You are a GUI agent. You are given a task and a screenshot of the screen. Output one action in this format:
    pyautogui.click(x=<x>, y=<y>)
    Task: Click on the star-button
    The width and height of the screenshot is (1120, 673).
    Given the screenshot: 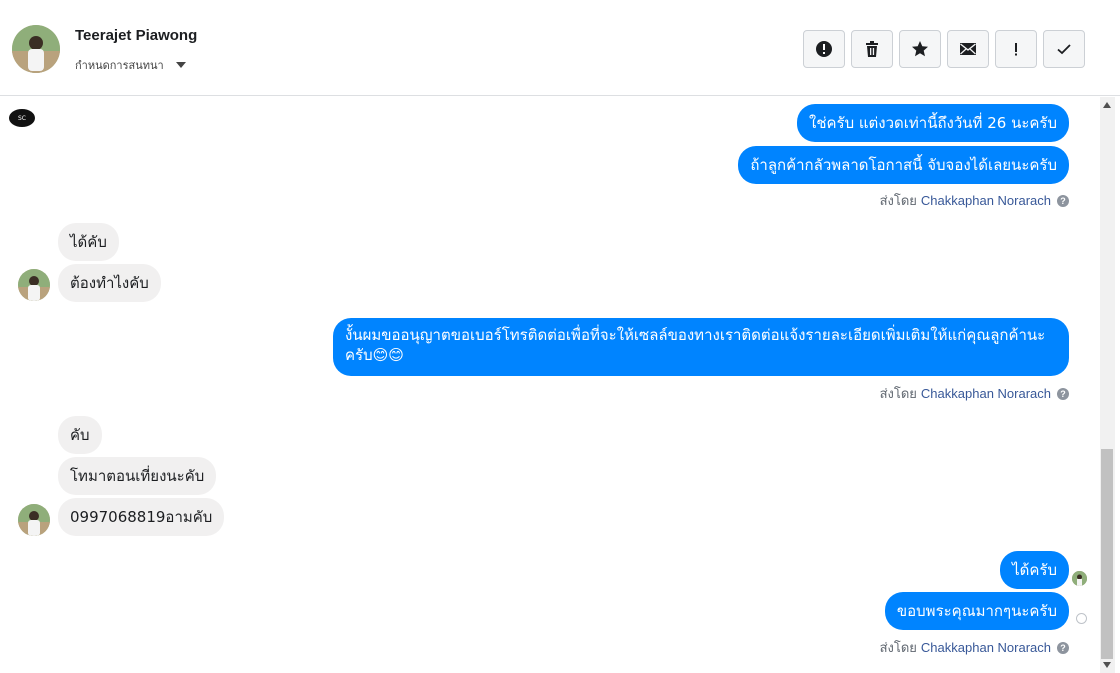 What is the action you would take?
    pyautogui.click(x=920, y=49)
    